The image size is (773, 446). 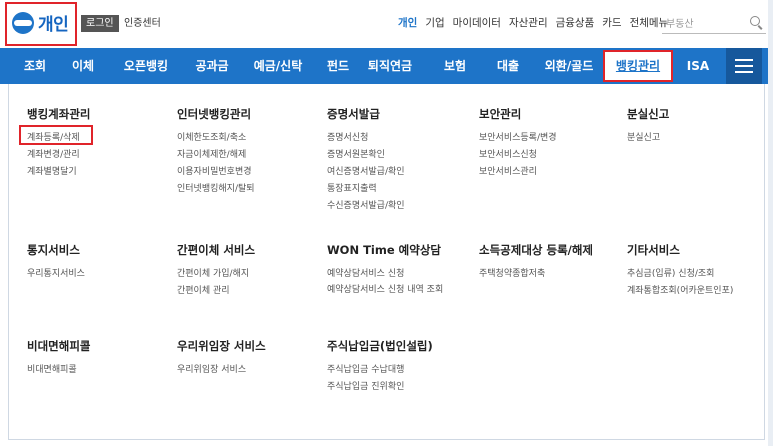 What do you see at coordinates (384, 250) in the screenshot?
I see `section-title: WON Time 예약상담` at bounding box center [384, 250].